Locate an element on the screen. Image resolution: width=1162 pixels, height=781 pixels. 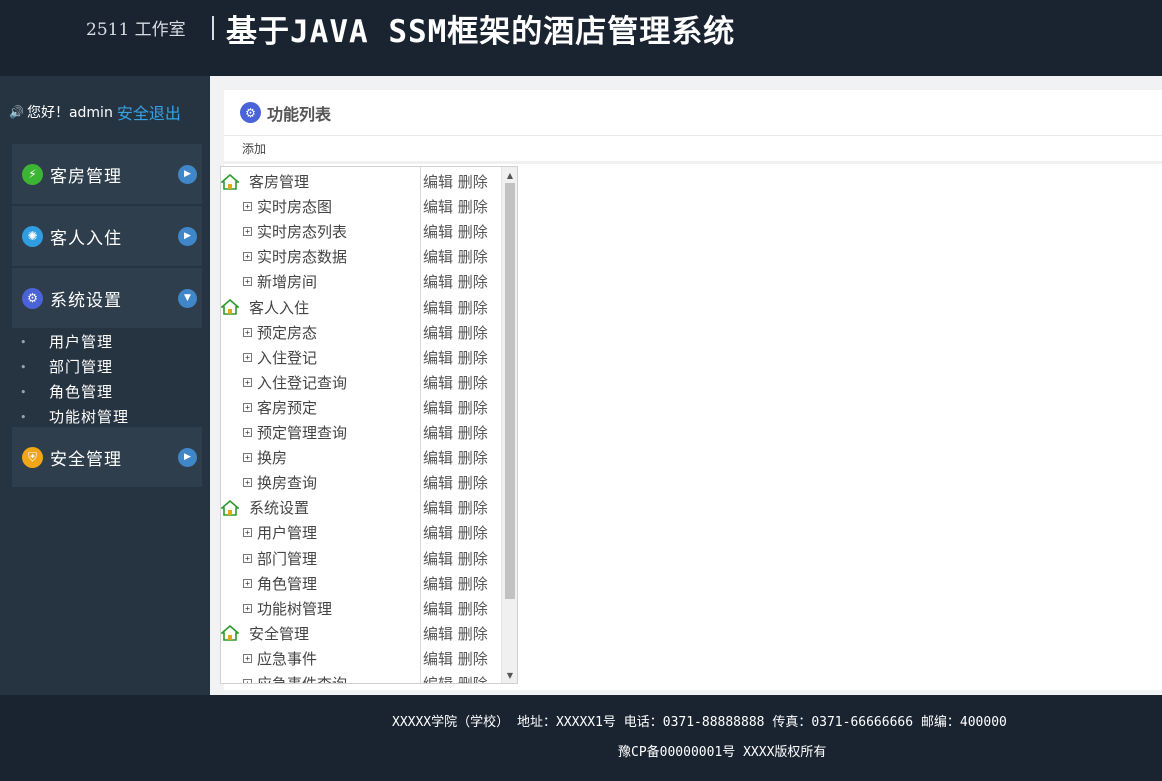
bulb-icon: ✺ is located at coordinates (32, 236).